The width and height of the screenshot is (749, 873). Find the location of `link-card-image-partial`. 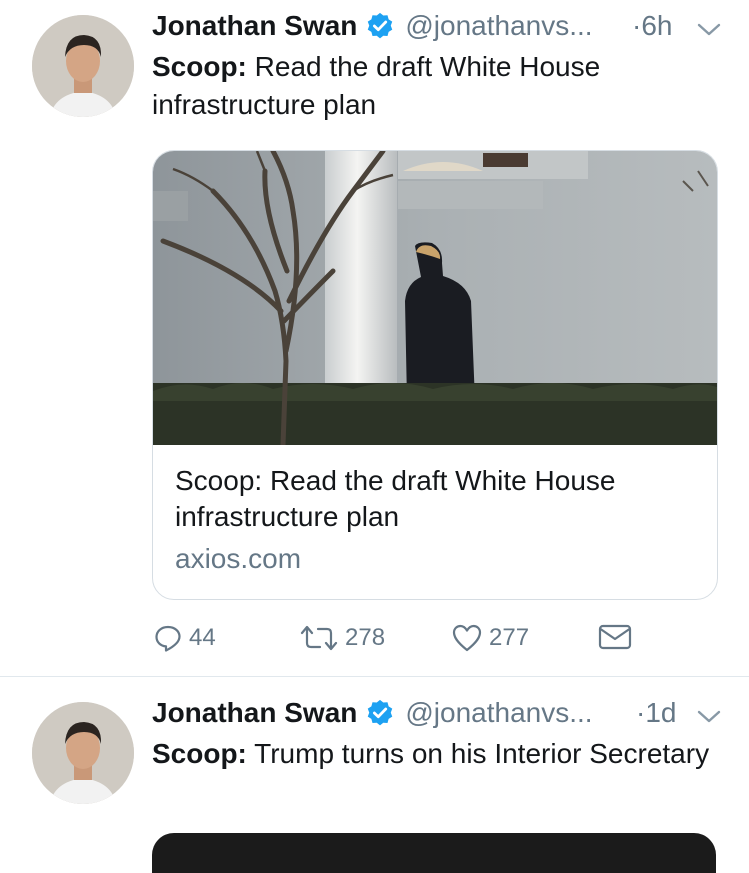

link-card-image-partial is located at coordinates (434, 853).